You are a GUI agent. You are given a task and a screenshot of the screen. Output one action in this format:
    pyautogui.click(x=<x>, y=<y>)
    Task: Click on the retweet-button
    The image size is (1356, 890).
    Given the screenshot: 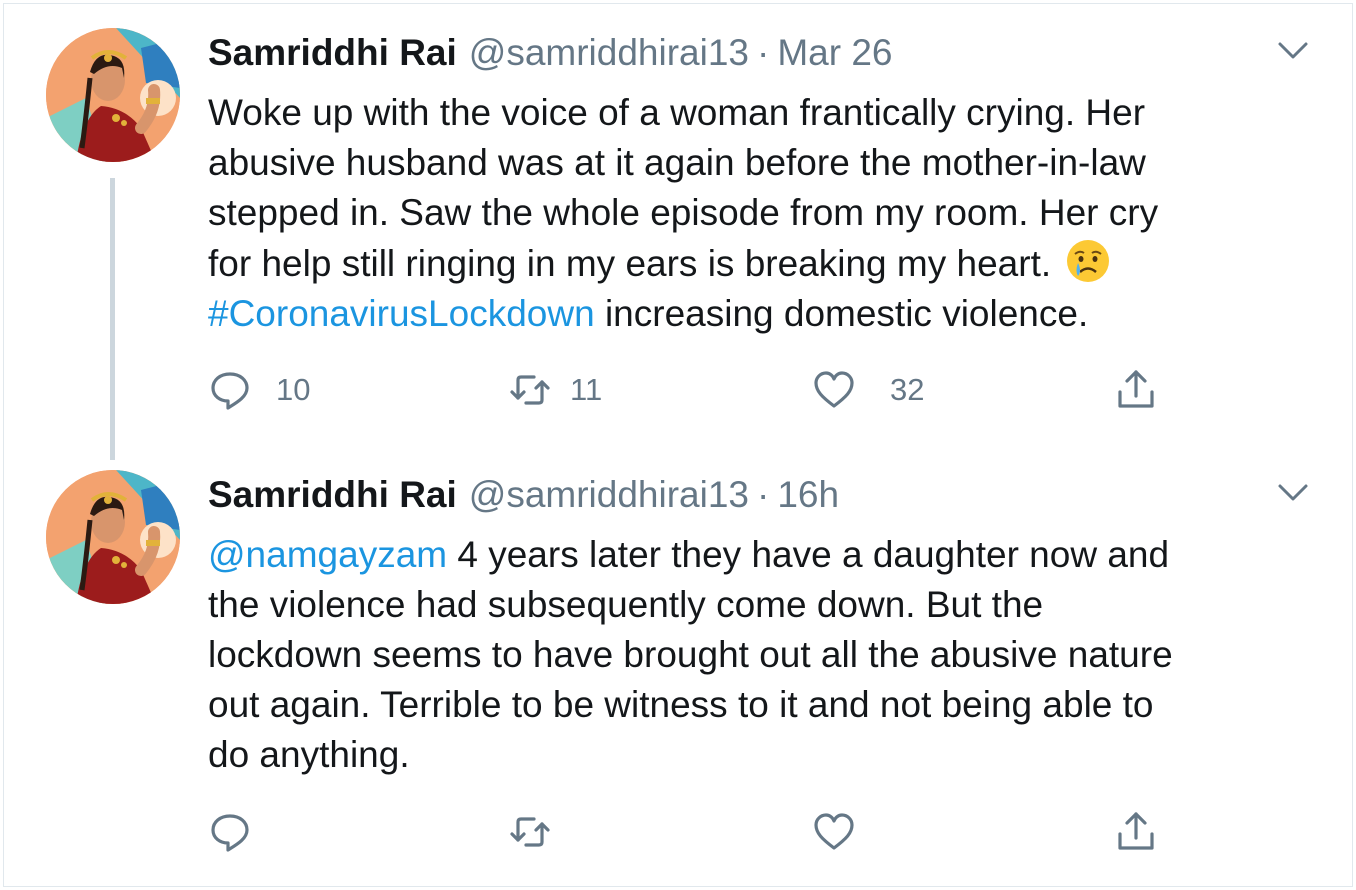 What is the action you would take?
    pyautogui.click(x=530, y=832)
    